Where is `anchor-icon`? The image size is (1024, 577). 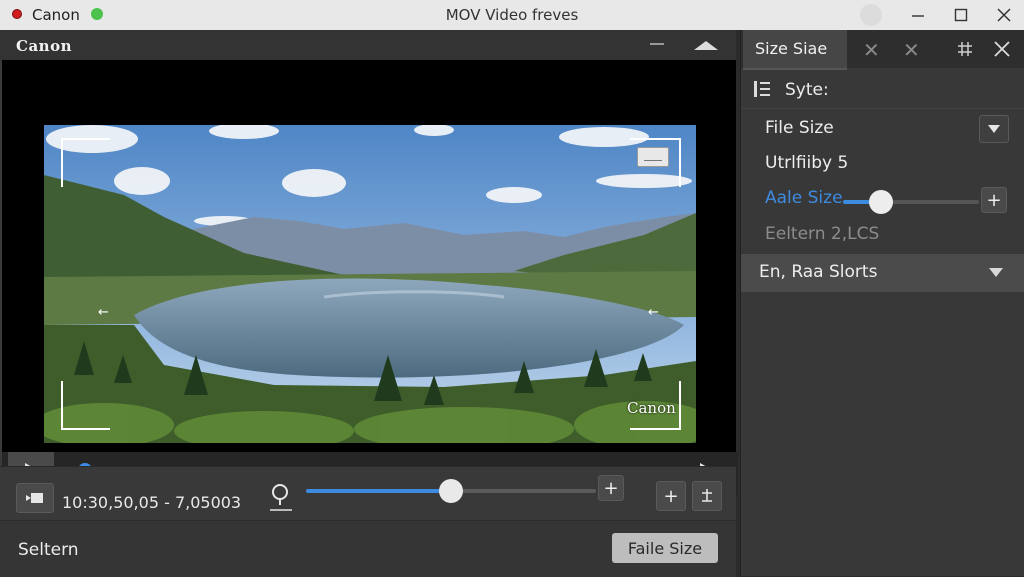
anchor-icon is located at coordinates (707, 495).